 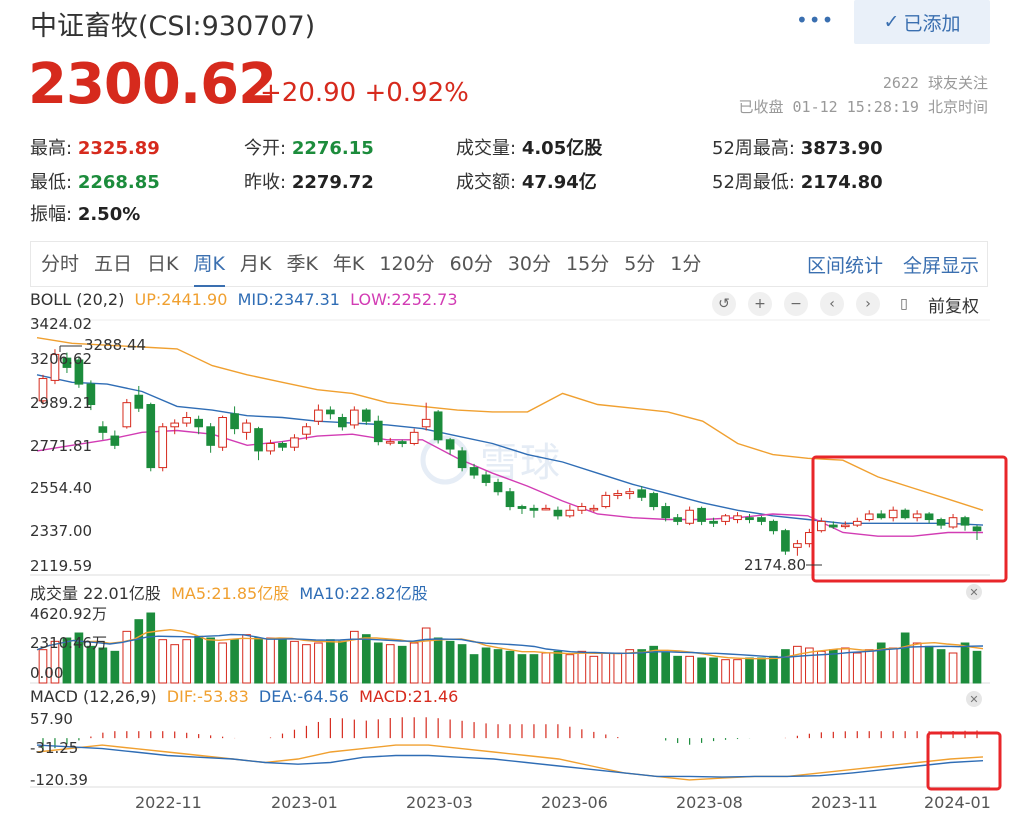 What do you see at coordinates (115, 345) in the screenshot?
I see `max-annotation: 3288.44` at bounding box center [115, 345].